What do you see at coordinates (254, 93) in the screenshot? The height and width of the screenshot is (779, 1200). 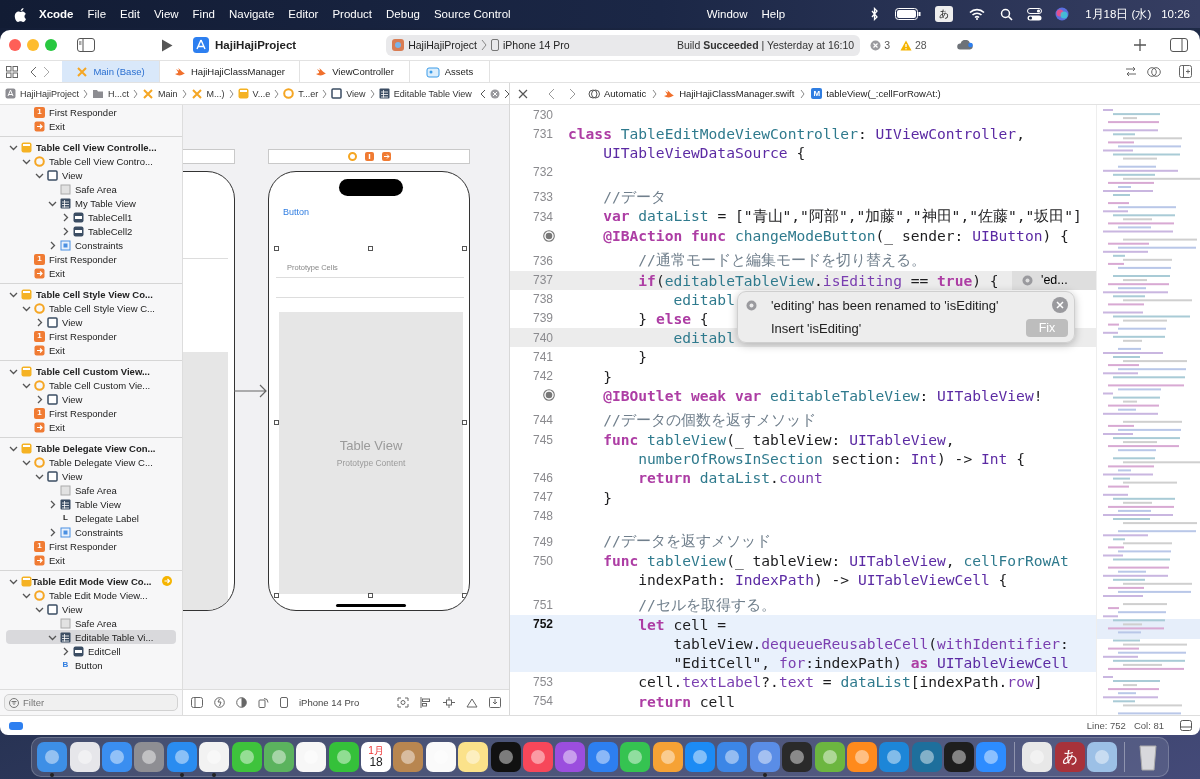 I see `breadcrumb: V...e` at bounding box center [254, 93].